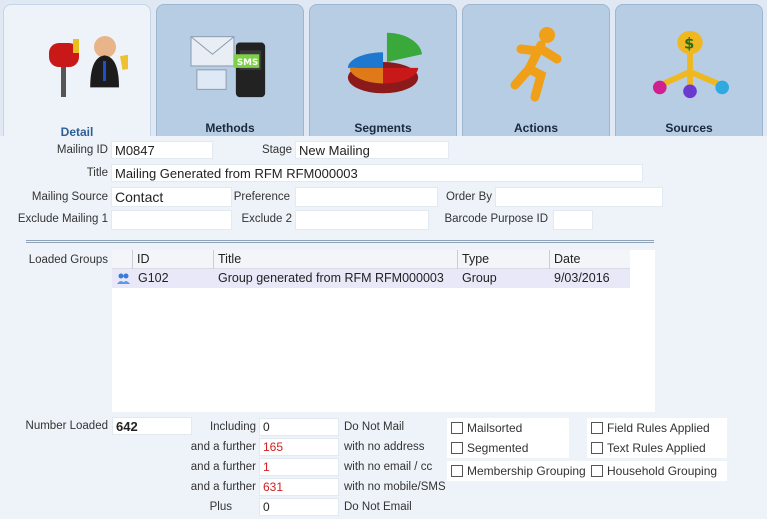 The width and height of the screenshot is (767, 519). I want to click on stage-field: New Mailing, so click(372, 150).